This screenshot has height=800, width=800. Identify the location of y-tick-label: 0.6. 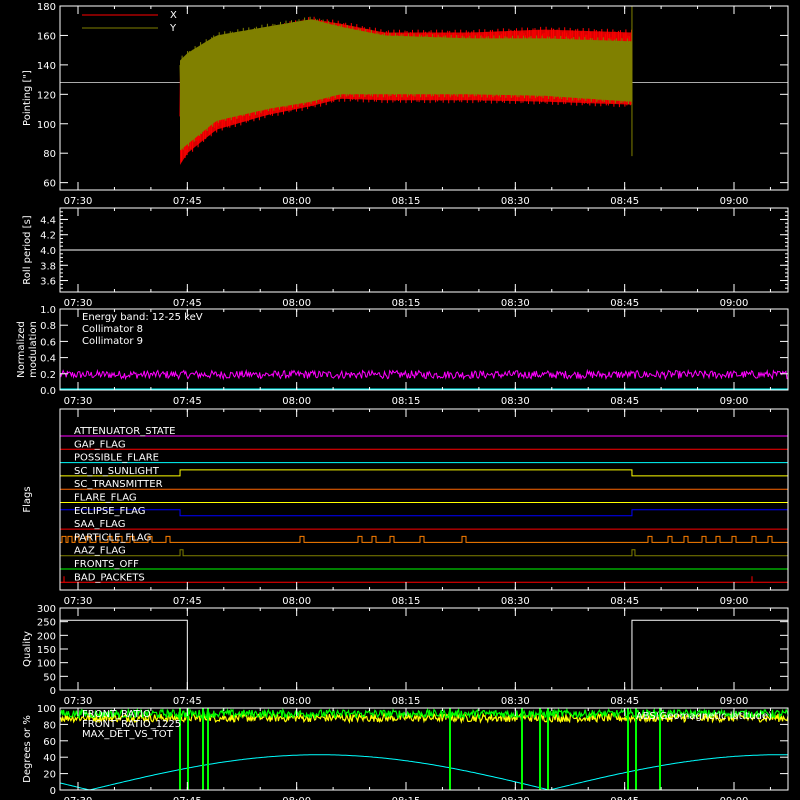
(48, 342).